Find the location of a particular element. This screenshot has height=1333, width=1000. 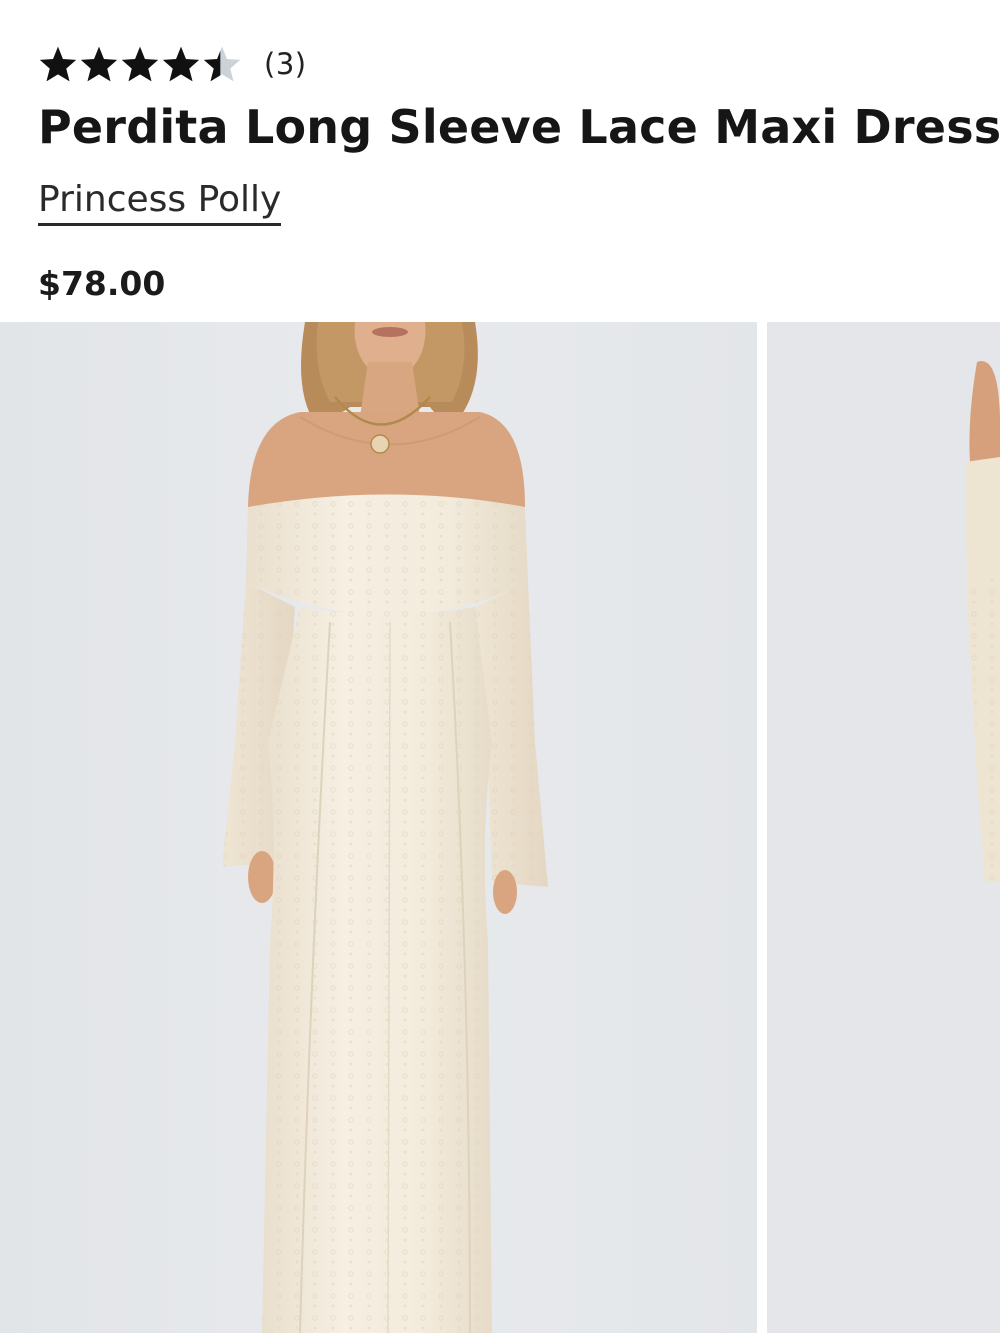

product-price: $78.00 is located at coordinates (102, 283).